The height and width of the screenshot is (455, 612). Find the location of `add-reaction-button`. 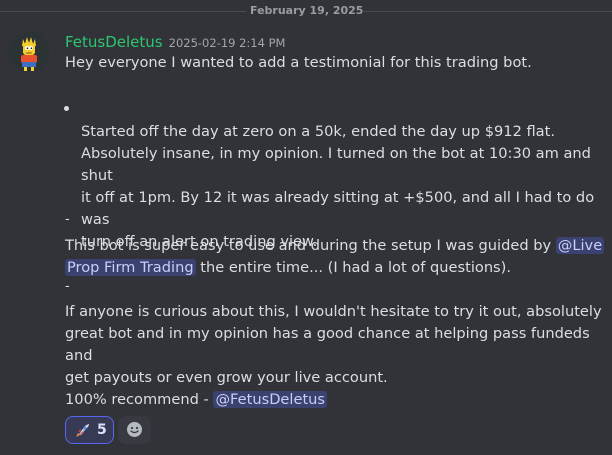

add-reaction-button is located at coordinates (134, 430).